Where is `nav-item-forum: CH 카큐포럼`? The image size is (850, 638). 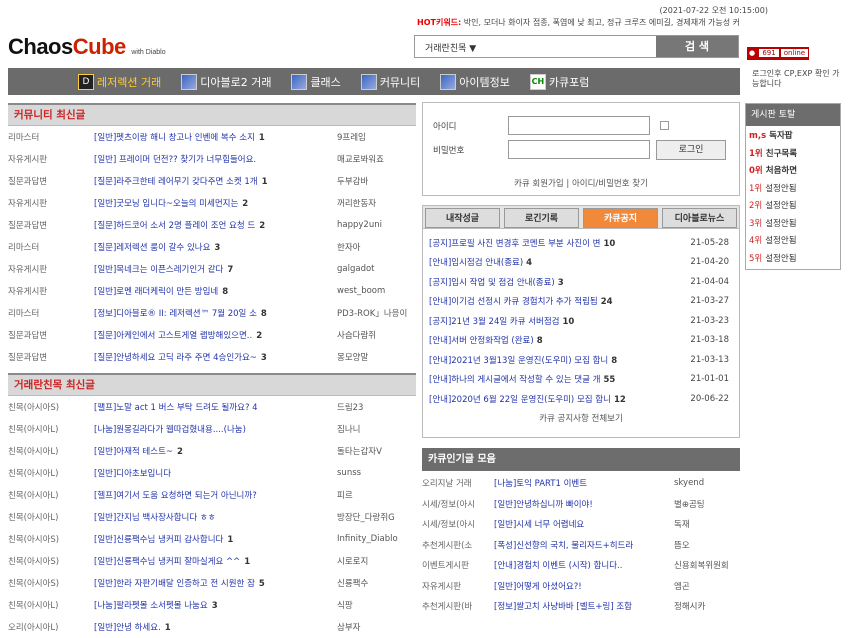
nav-item-forum: CH 카큐포럼 is located at coordinates (559, 81).